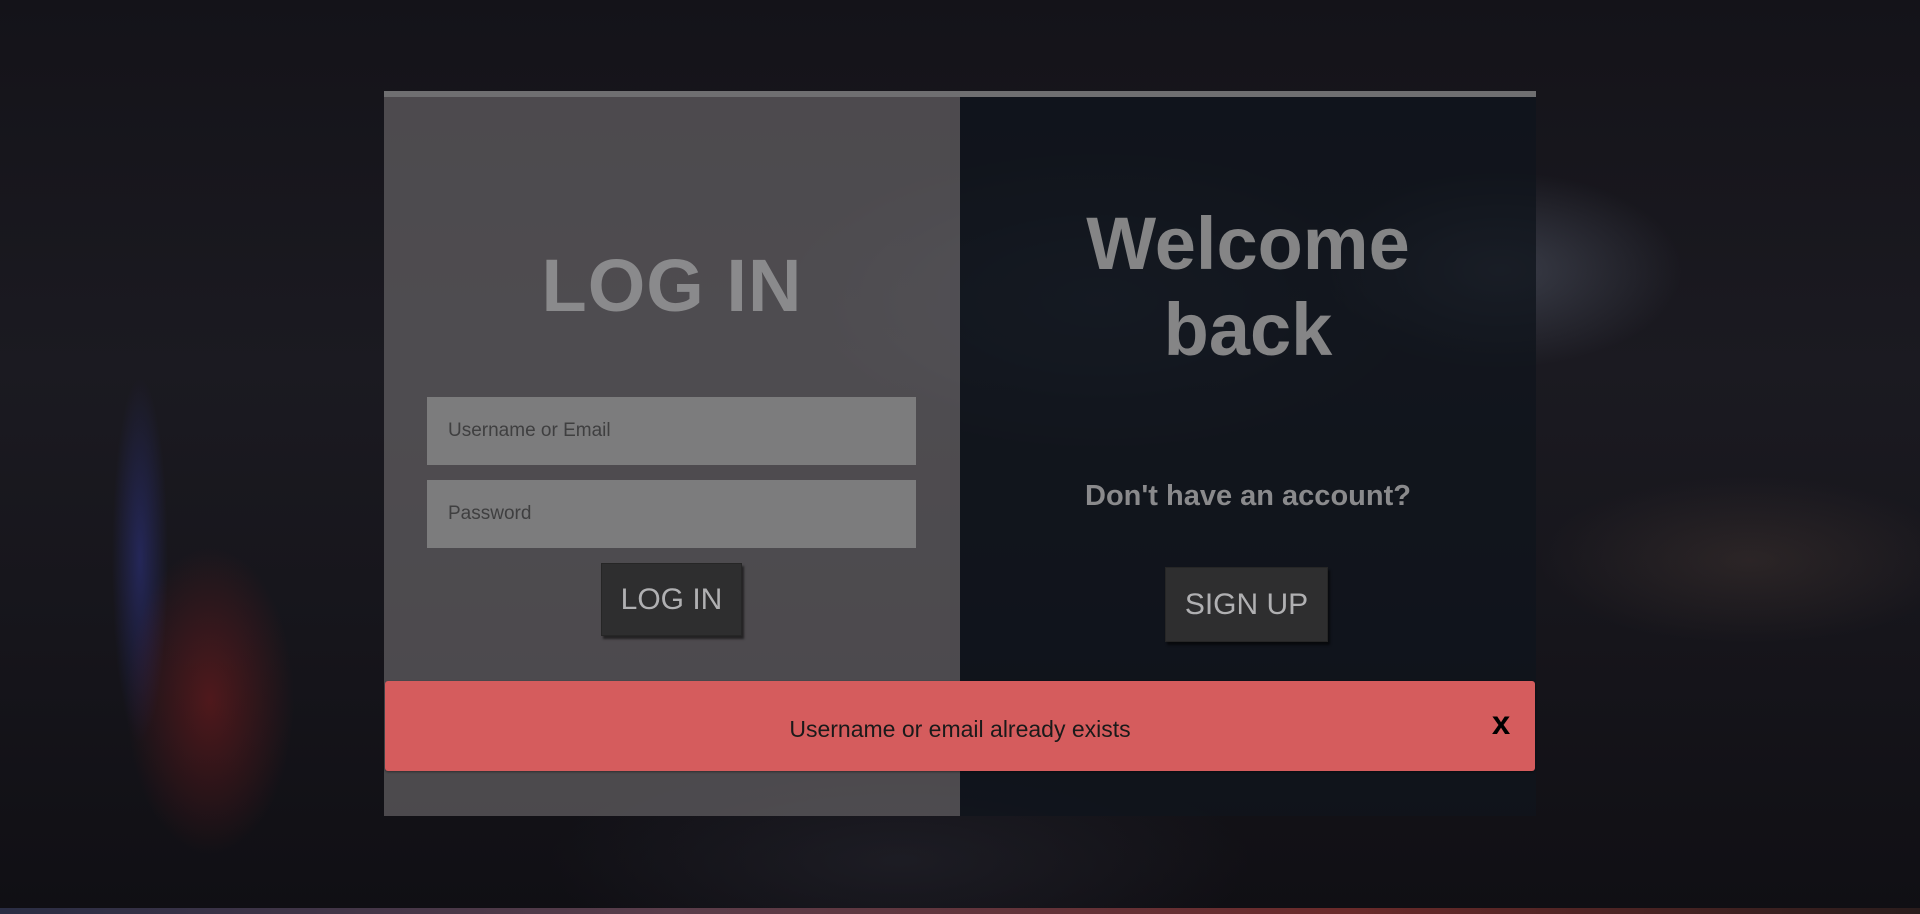  I want to click on welcome-title-line1: Welcome, so click(1248, 243).